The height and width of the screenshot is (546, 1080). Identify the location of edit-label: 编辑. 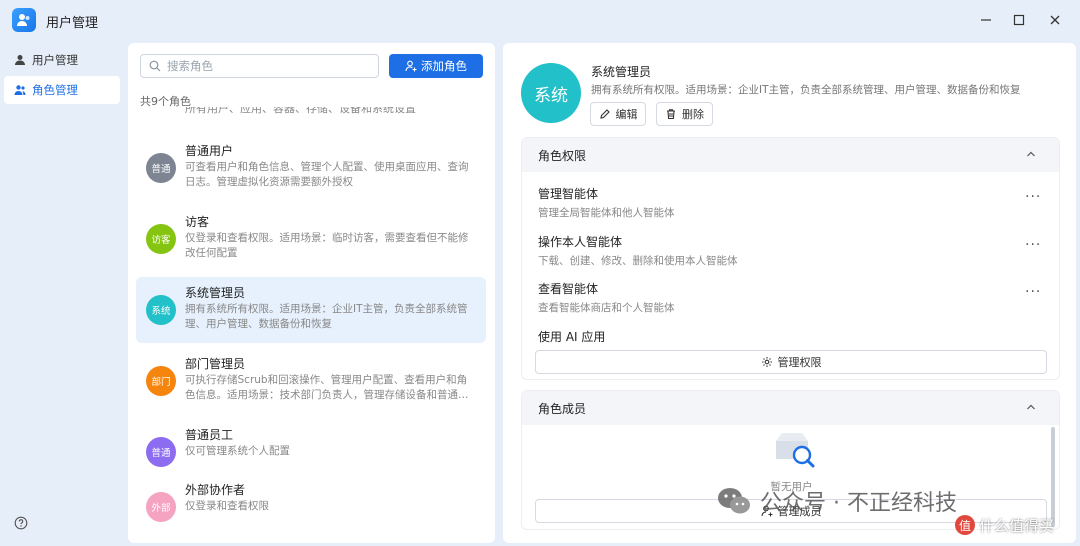
(626, 114).